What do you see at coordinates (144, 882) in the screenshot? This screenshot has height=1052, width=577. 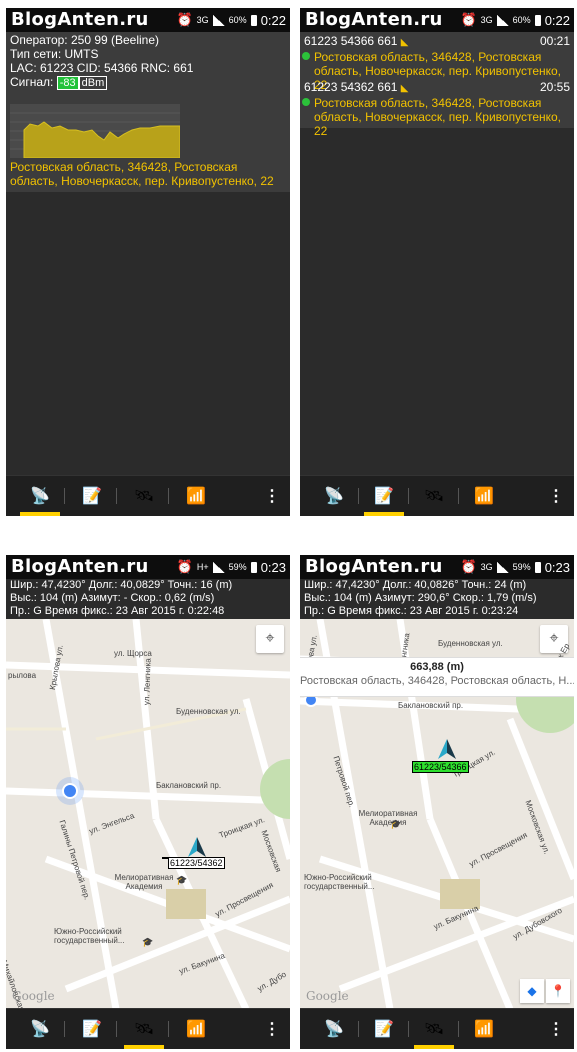 I see `street-label: Мелиоративная Академия` at bounding box center [144, 882].